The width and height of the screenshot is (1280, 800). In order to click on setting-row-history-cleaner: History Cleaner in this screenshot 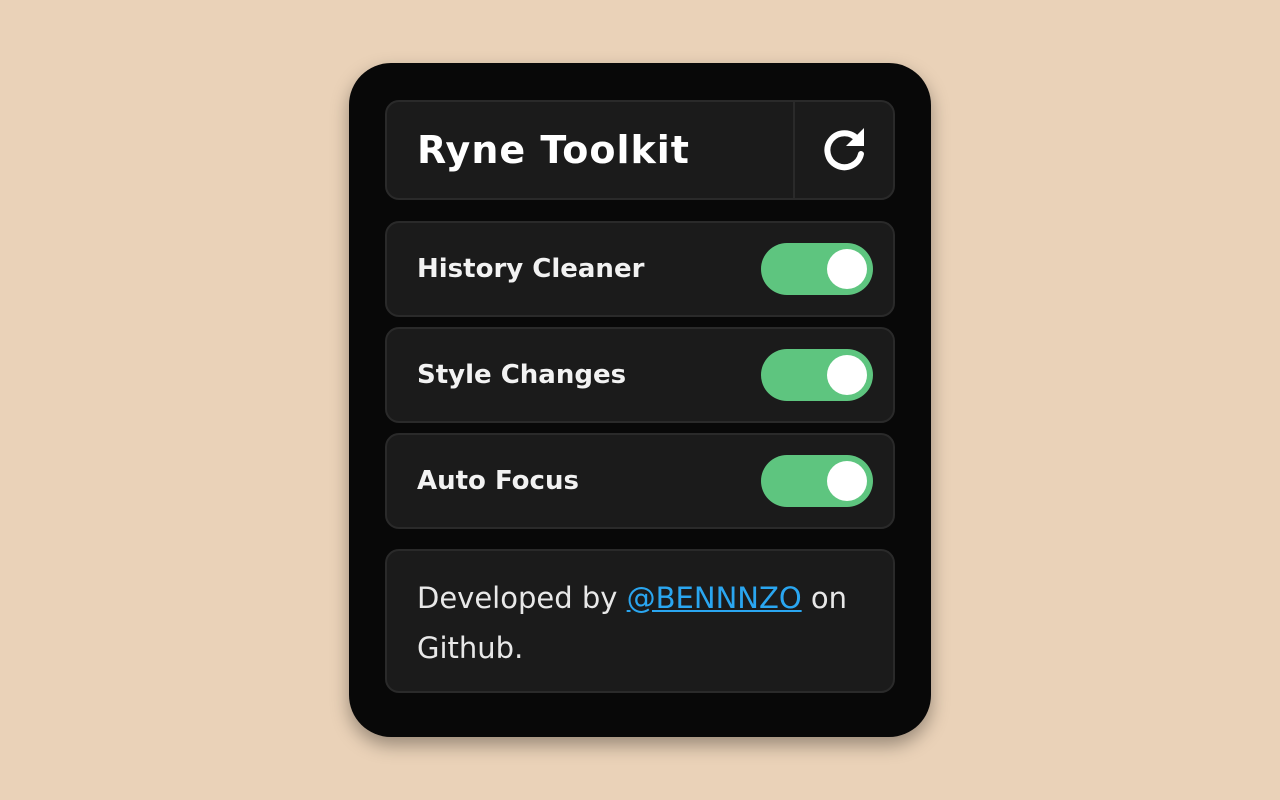, I will do `click(640, 269)`.